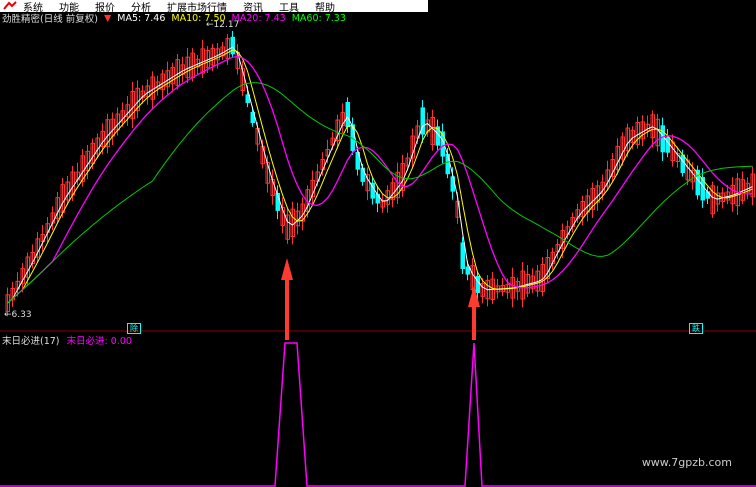 The width and height of the screenshot is (756, 487). I want to click on fall-tag: 跌, so click(696, 328).